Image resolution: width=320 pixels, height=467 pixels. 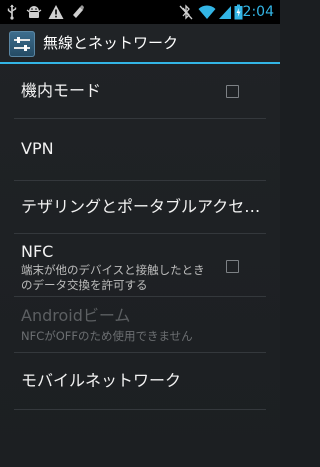 I want to click on setting-summary: NFCがOFFのため使用できません, so click(x=107, y=336).